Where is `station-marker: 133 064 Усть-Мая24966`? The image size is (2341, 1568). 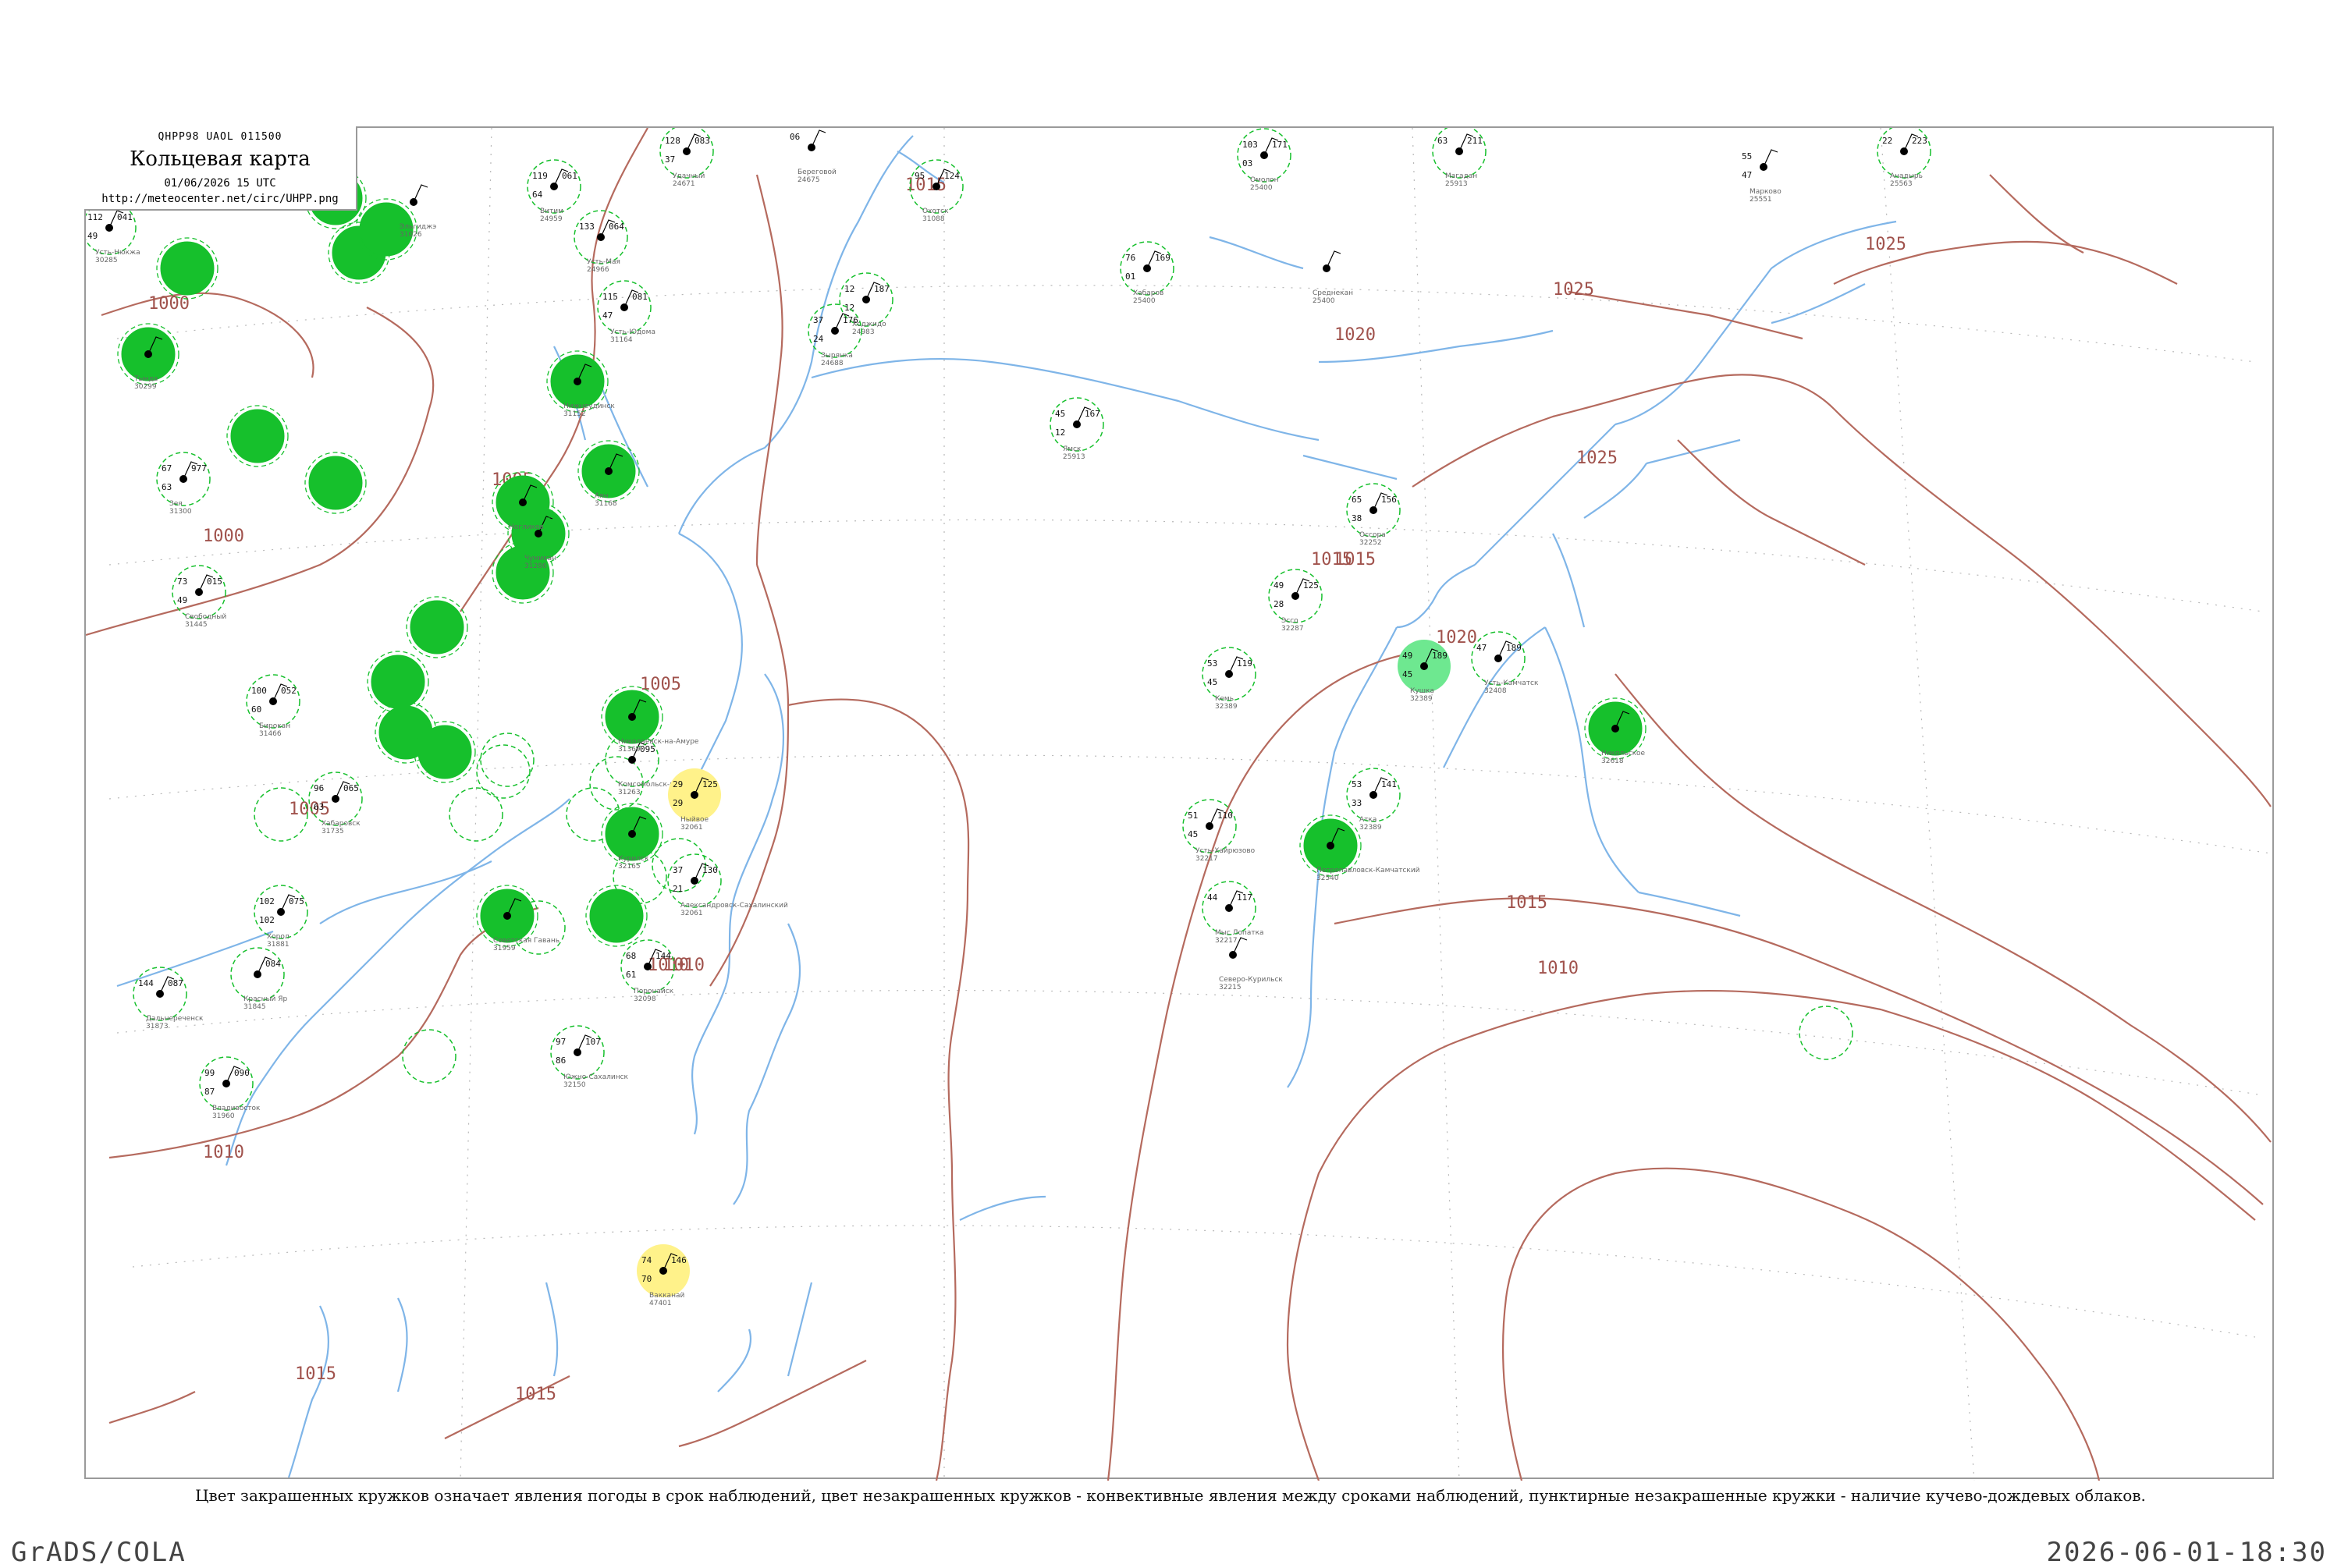
station-marker: 133 064 Усть-Мая24966 is located at coordinates (601, 242).